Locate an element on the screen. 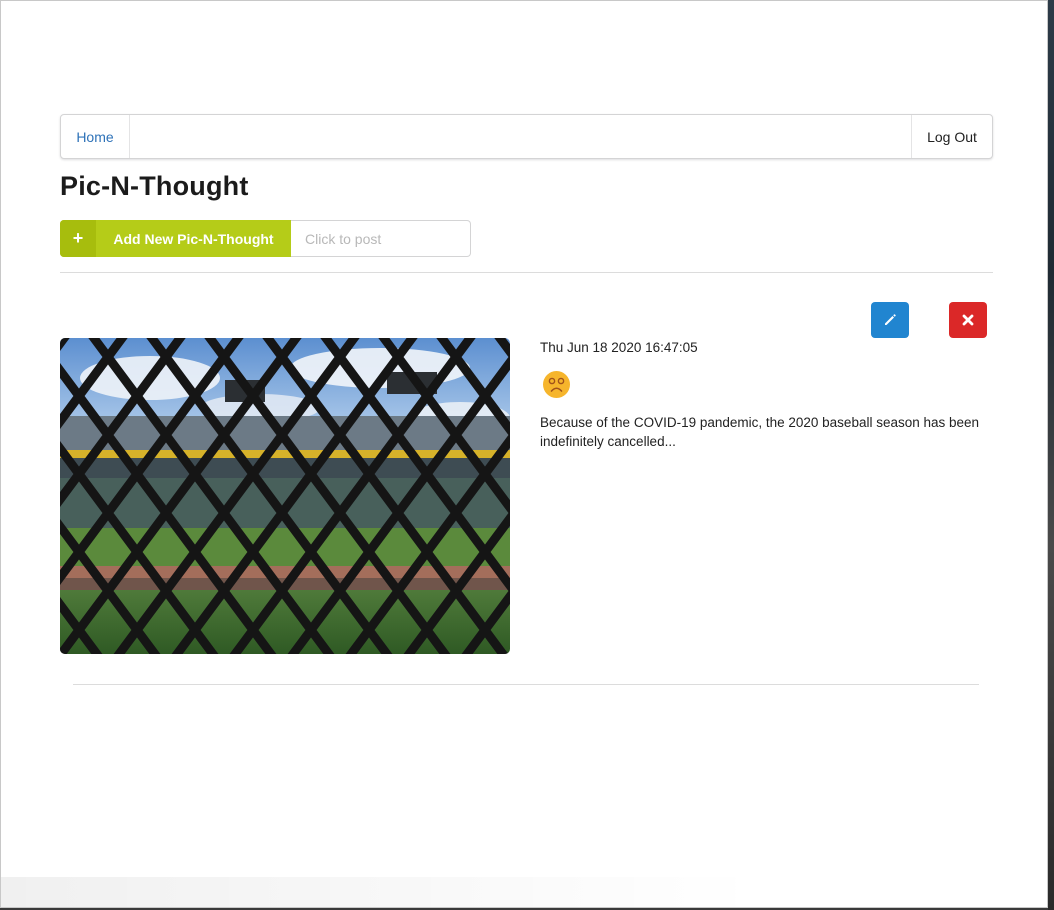  ballpark-image is located at coordinates (285, 496).